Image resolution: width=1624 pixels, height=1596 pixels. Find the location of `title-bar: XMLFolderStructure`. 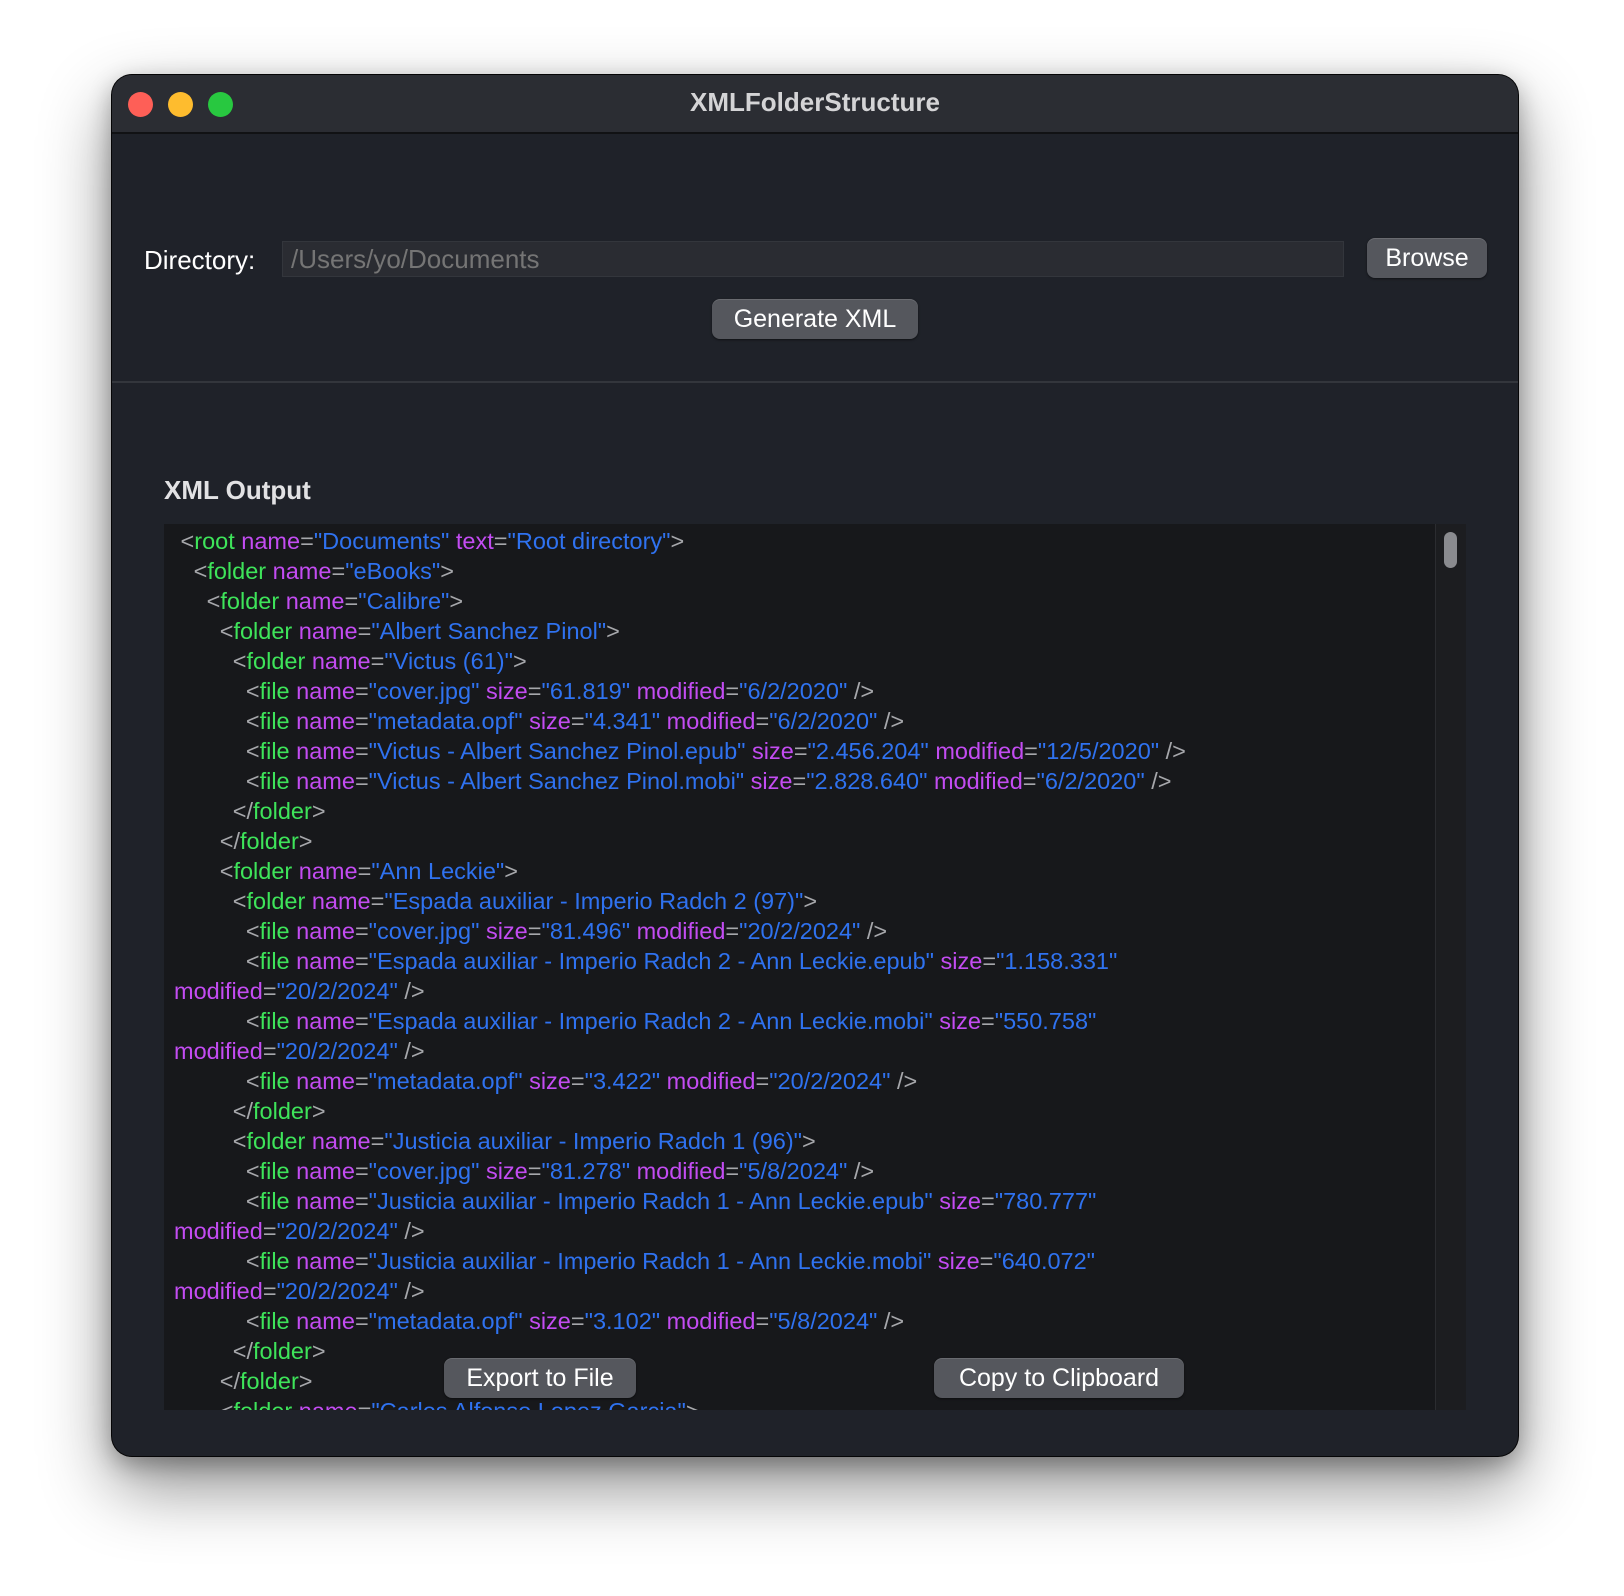

title-bar: XMLFolderStructure is located at coordinates (815, 104).